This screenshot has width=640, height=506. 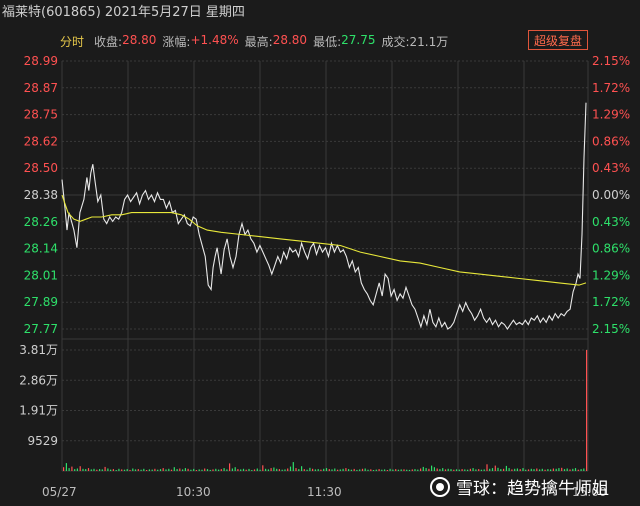 What do you see at coordinates (41, 195) in the screenshot?
I see `price-tick-label: 28.38` at bounding box center [41, 195].